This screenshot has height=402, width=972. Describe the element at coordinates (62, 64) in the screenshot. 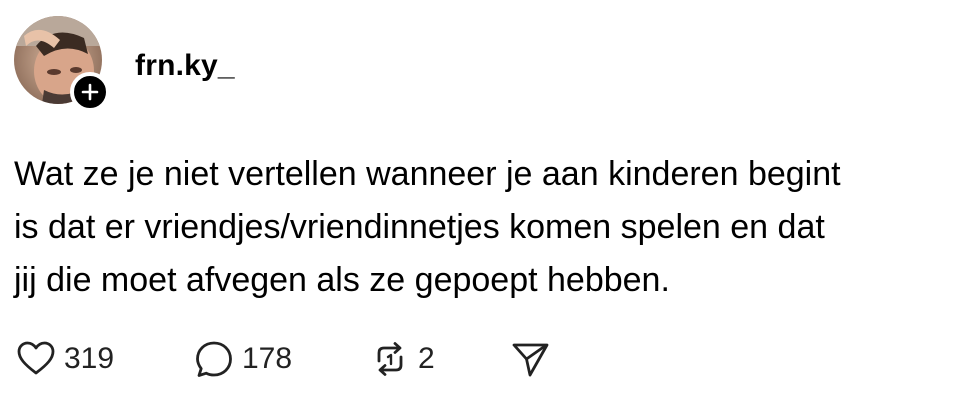

I see `avatar-container` at that location.